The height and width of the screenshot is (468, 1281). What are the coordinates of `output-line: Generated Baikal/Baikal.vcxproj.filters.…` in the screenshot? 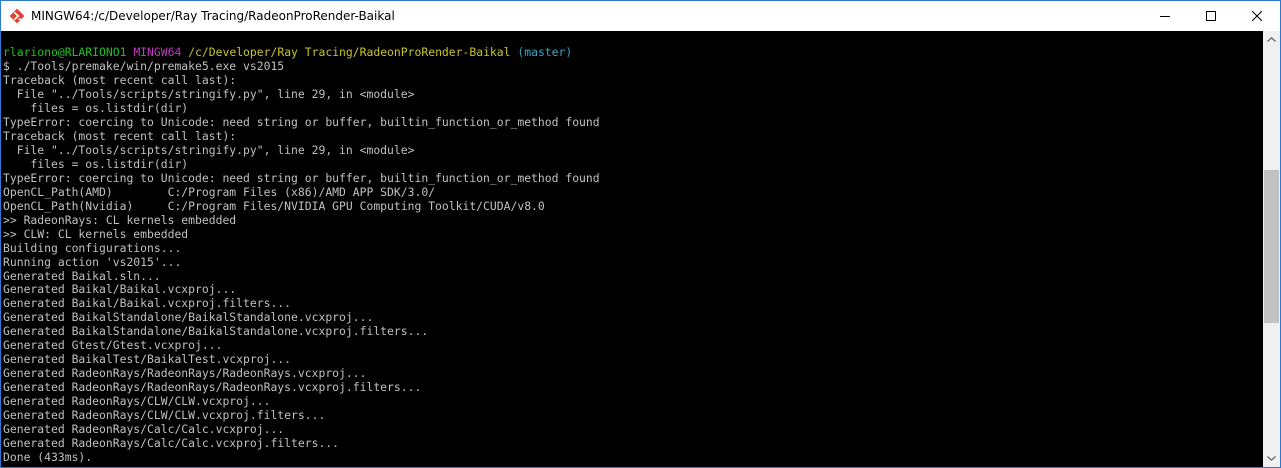 It's located at (147, 303).